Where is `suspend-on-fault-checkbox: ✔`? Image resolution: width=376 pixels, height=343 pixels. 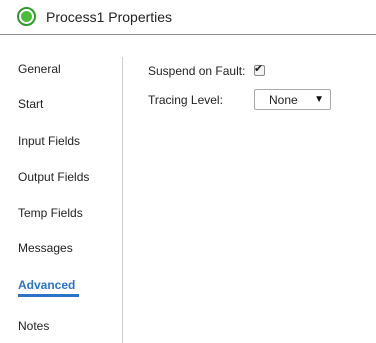 suspend-on-fault-checkbox: ✔ is located at coordinates (259, 69).